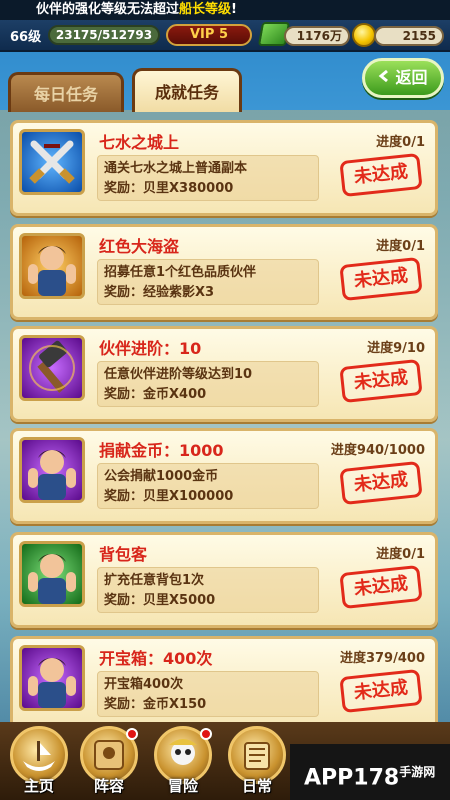  Describe the element at coordinates (182, 786) in the screenshot. I see `nav-label: 冒险` at that location.